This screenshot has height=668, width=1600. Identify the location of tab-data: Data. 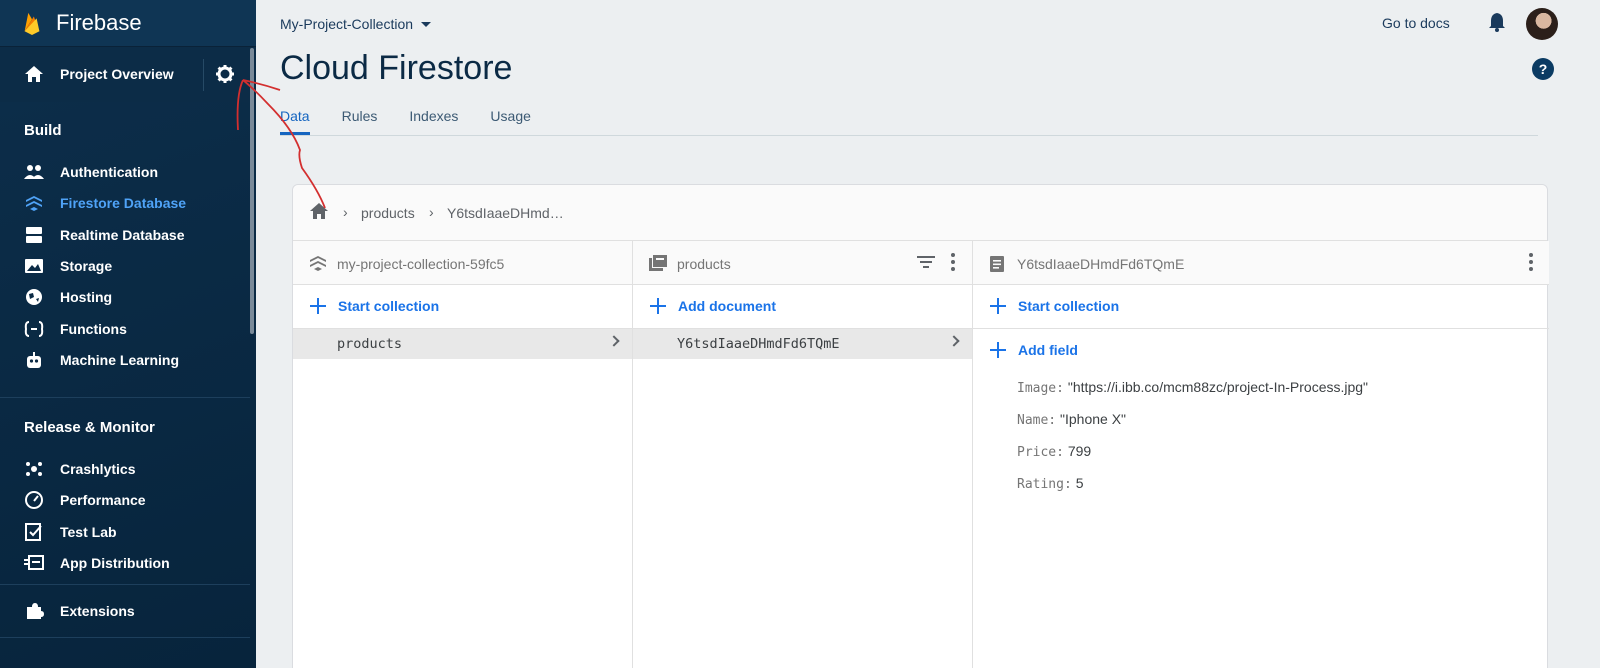
(295, 121).